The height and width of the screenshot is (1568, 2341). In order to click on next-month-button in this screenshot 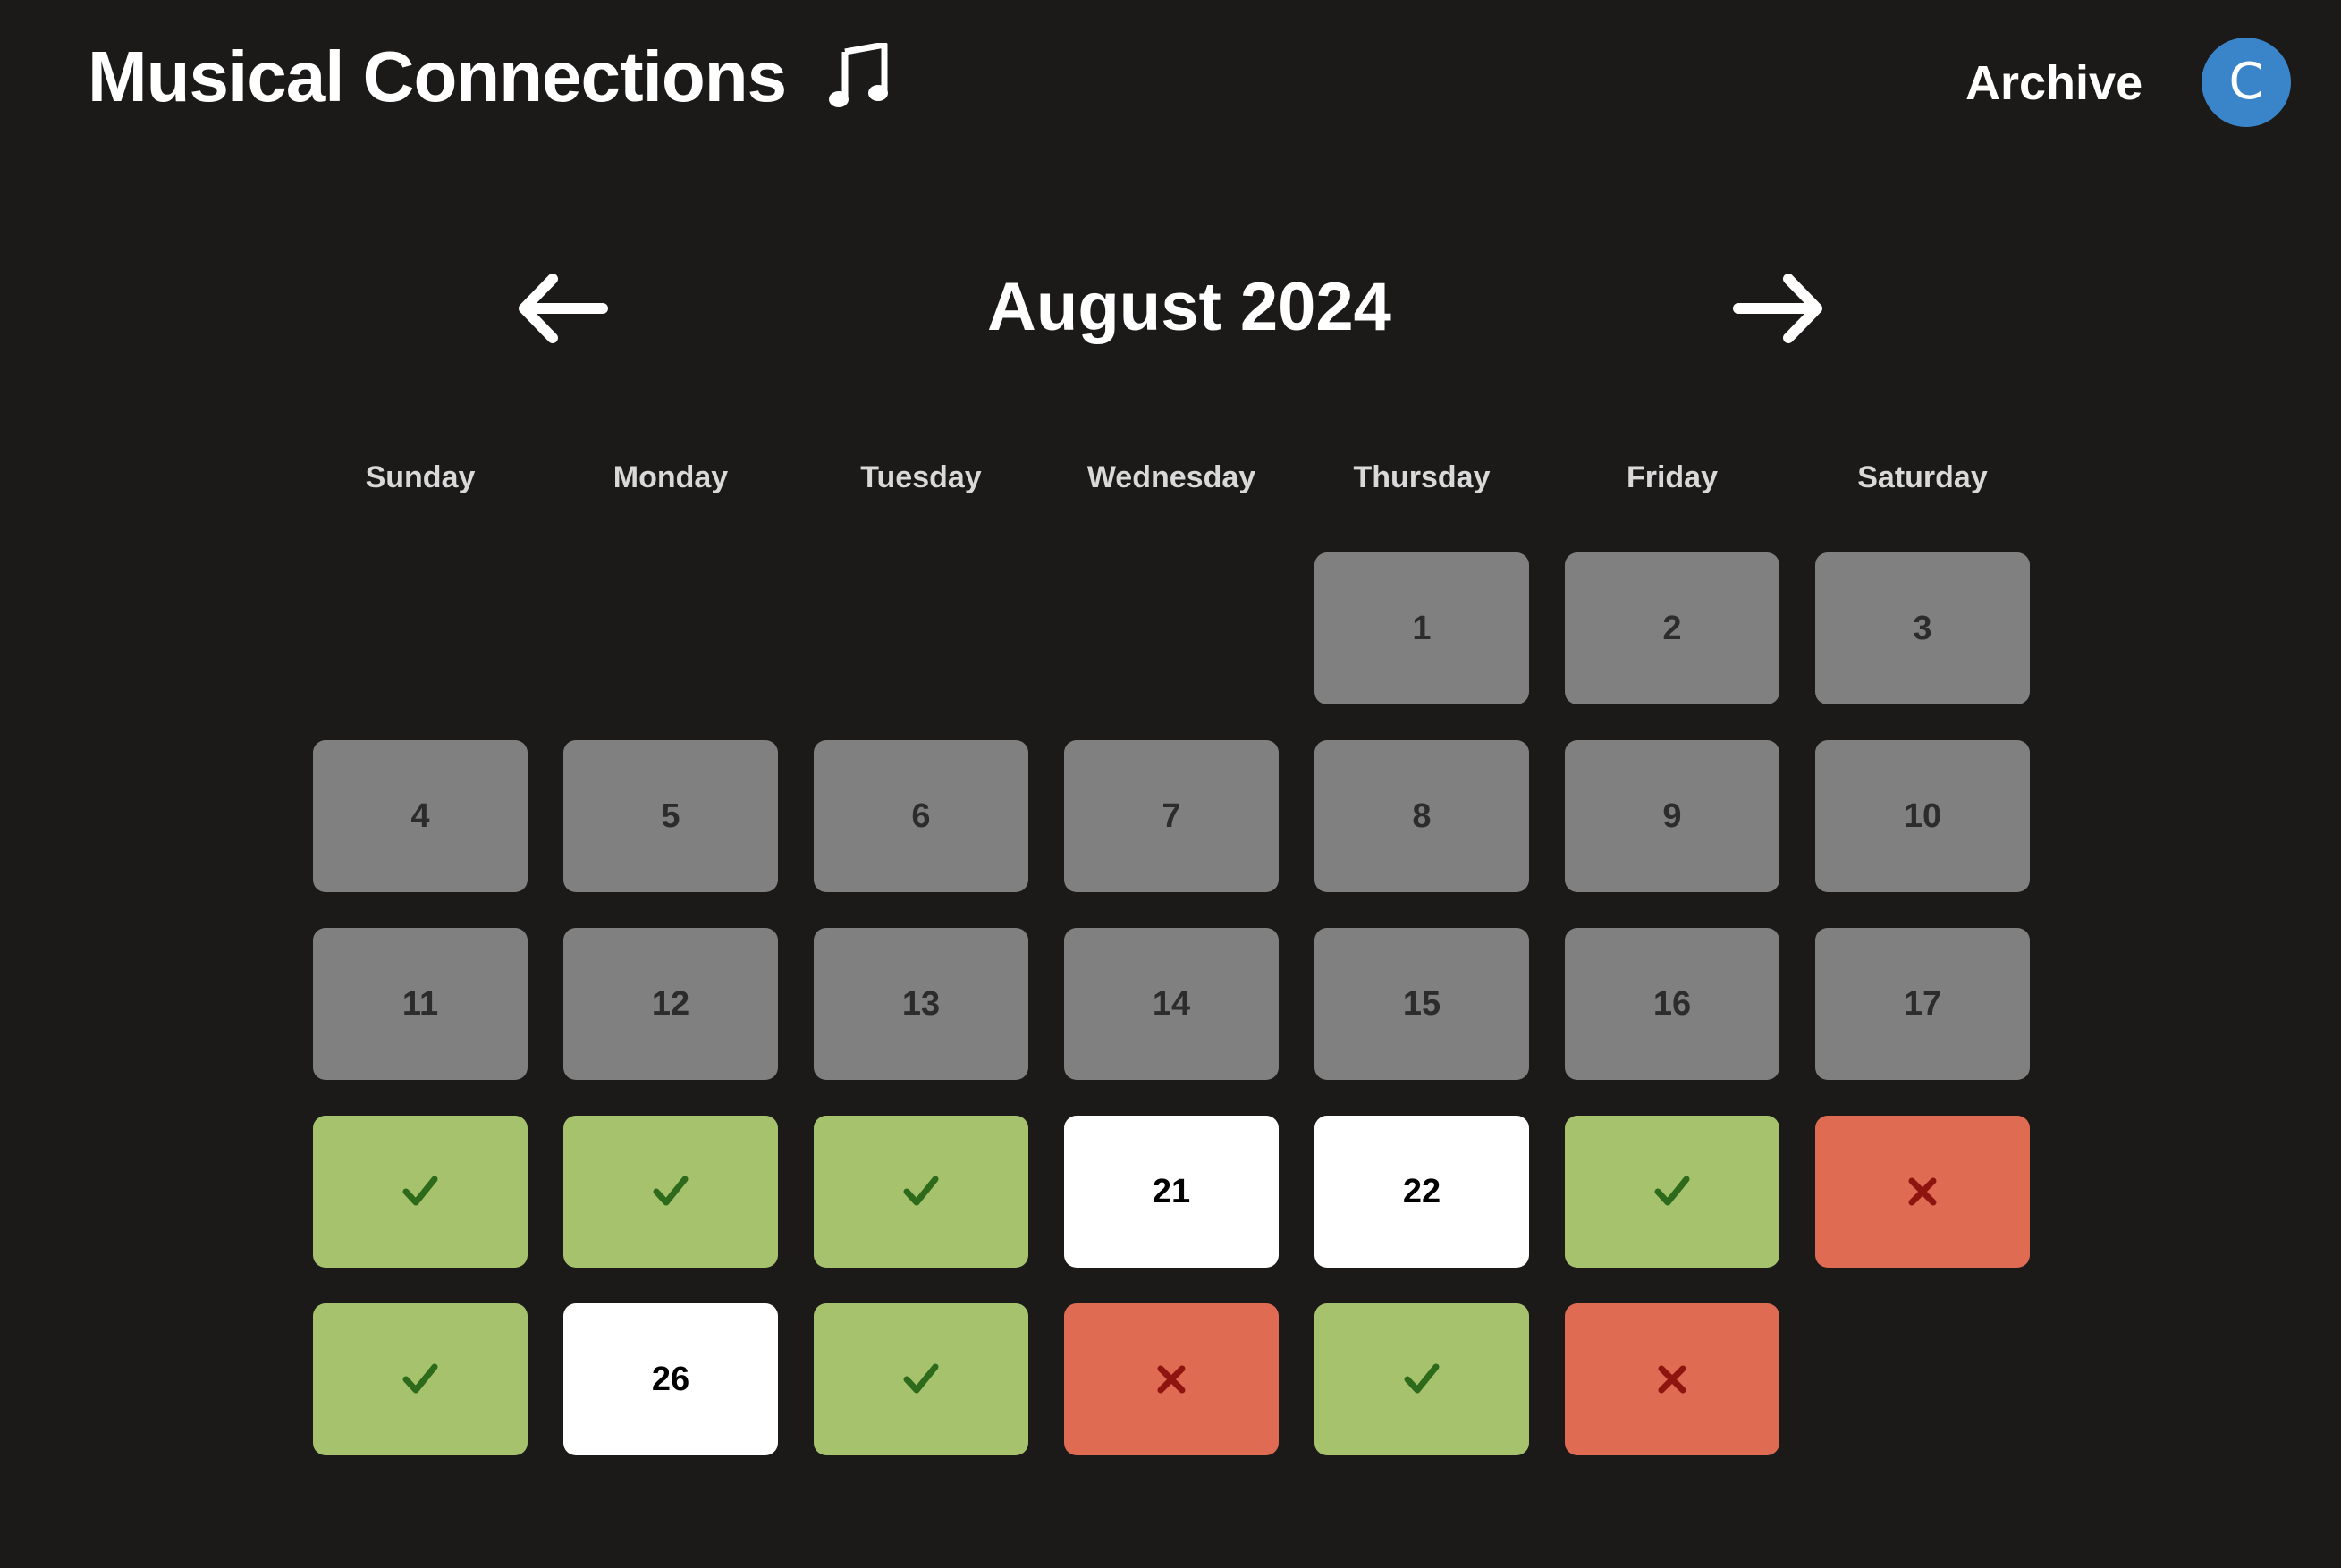, I will do `click(1779, 308)`.